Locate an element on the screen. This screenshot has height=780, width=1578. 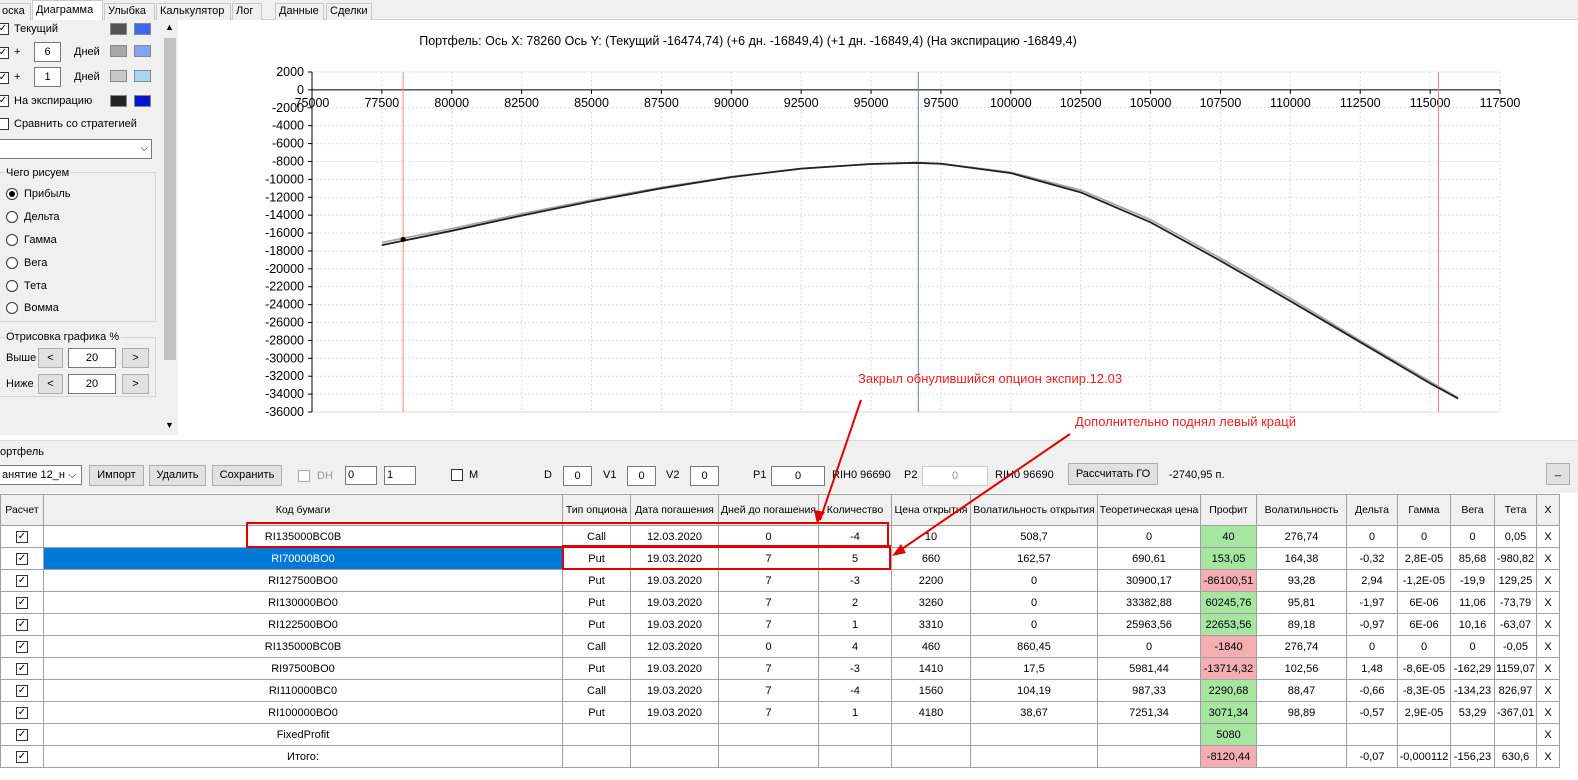
highlight-box-row2 is located at coordinates (726, 557).